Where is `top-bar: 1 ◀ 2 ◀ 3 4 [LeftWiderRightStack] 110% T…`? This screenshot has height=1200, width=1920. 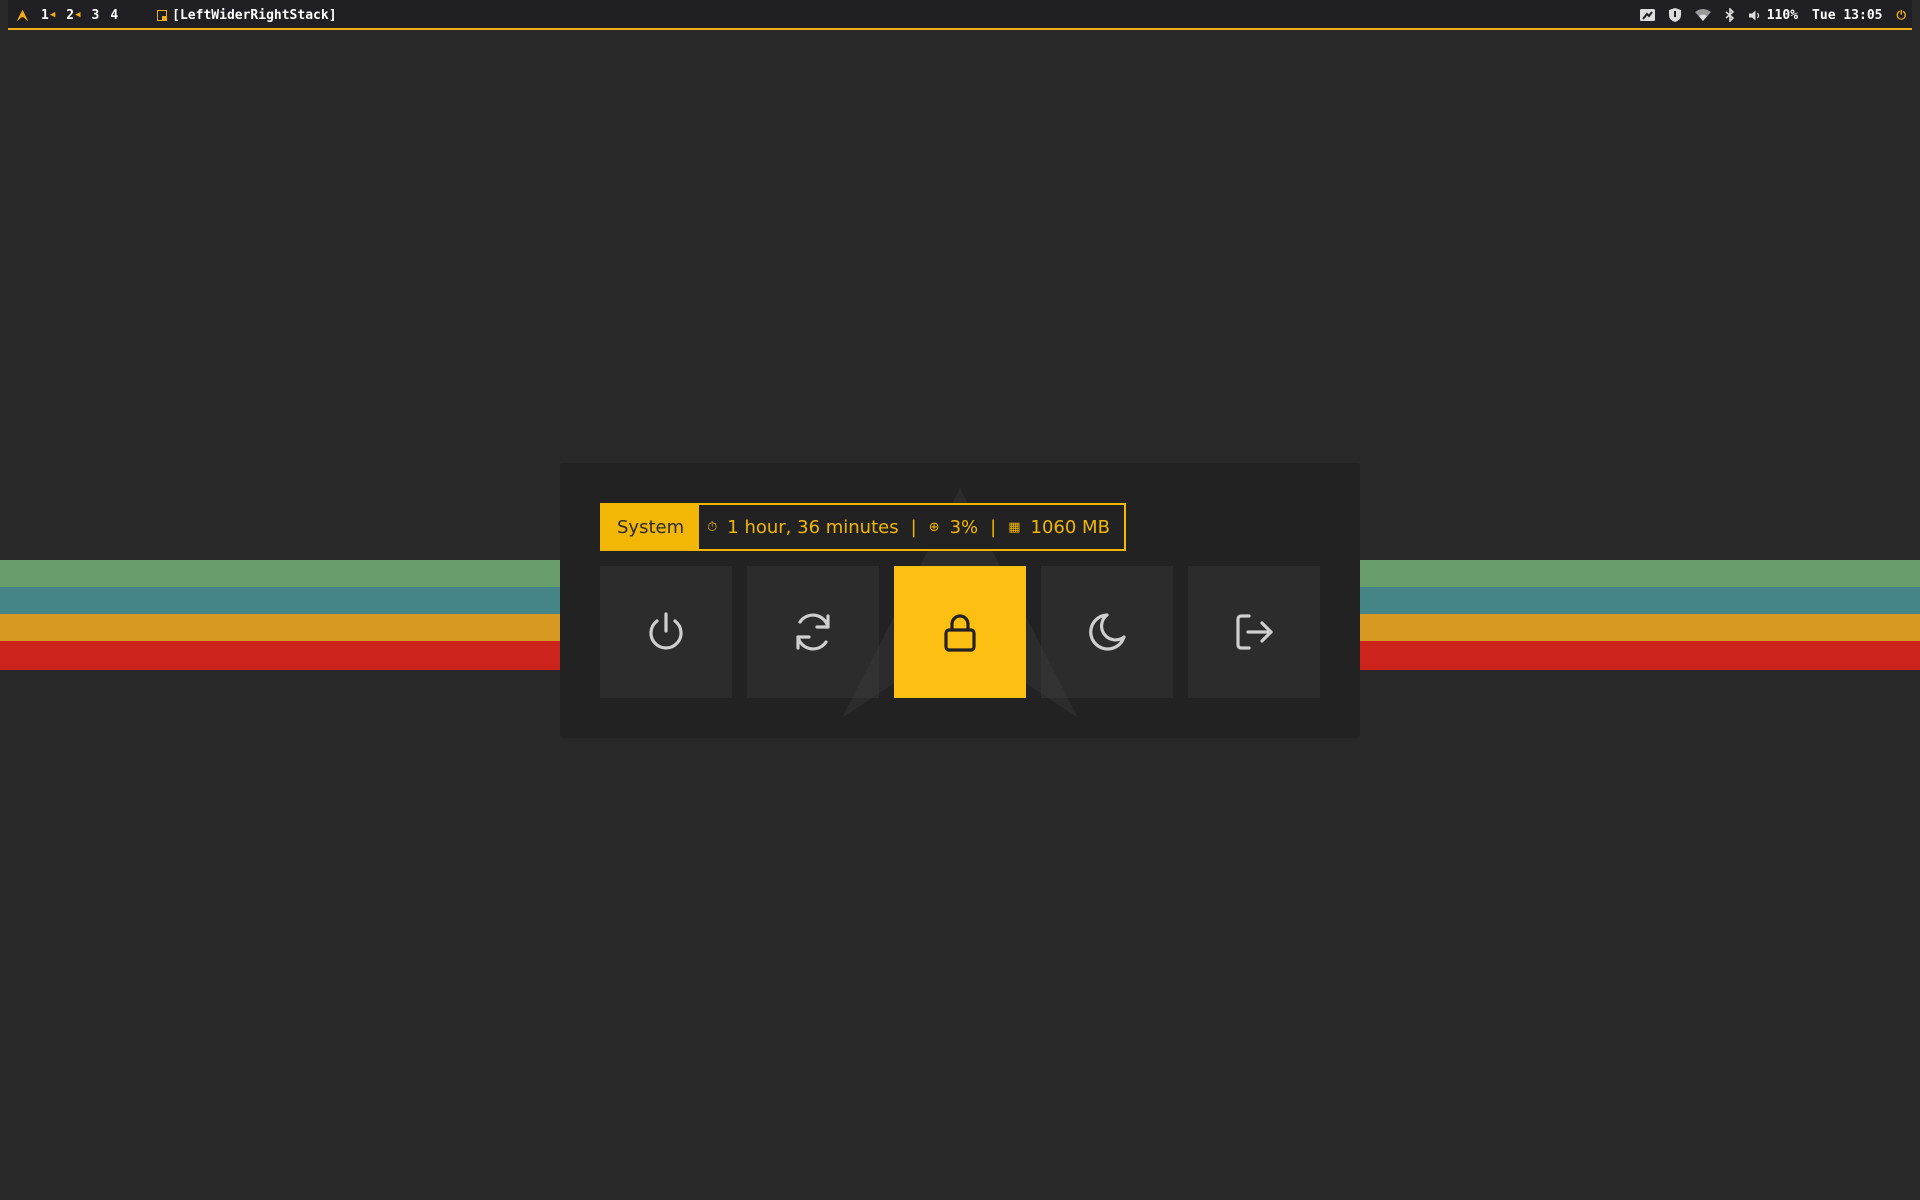 top-bar: 1 ◀ 2 ◀ 3 4 [LeftWiderRightStack] 110% T… is located at coordinates (960, 15).